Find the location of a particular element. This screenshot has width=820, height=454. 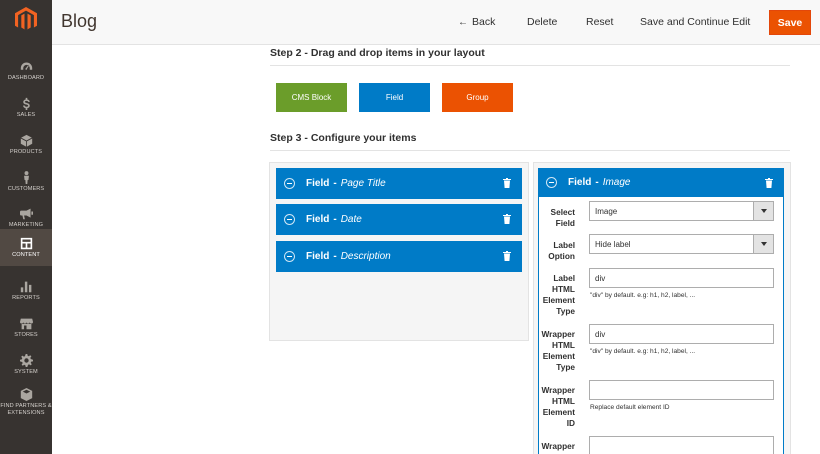

layout-item-page-title: Field - Page Title is located at coordinates (399, 183).